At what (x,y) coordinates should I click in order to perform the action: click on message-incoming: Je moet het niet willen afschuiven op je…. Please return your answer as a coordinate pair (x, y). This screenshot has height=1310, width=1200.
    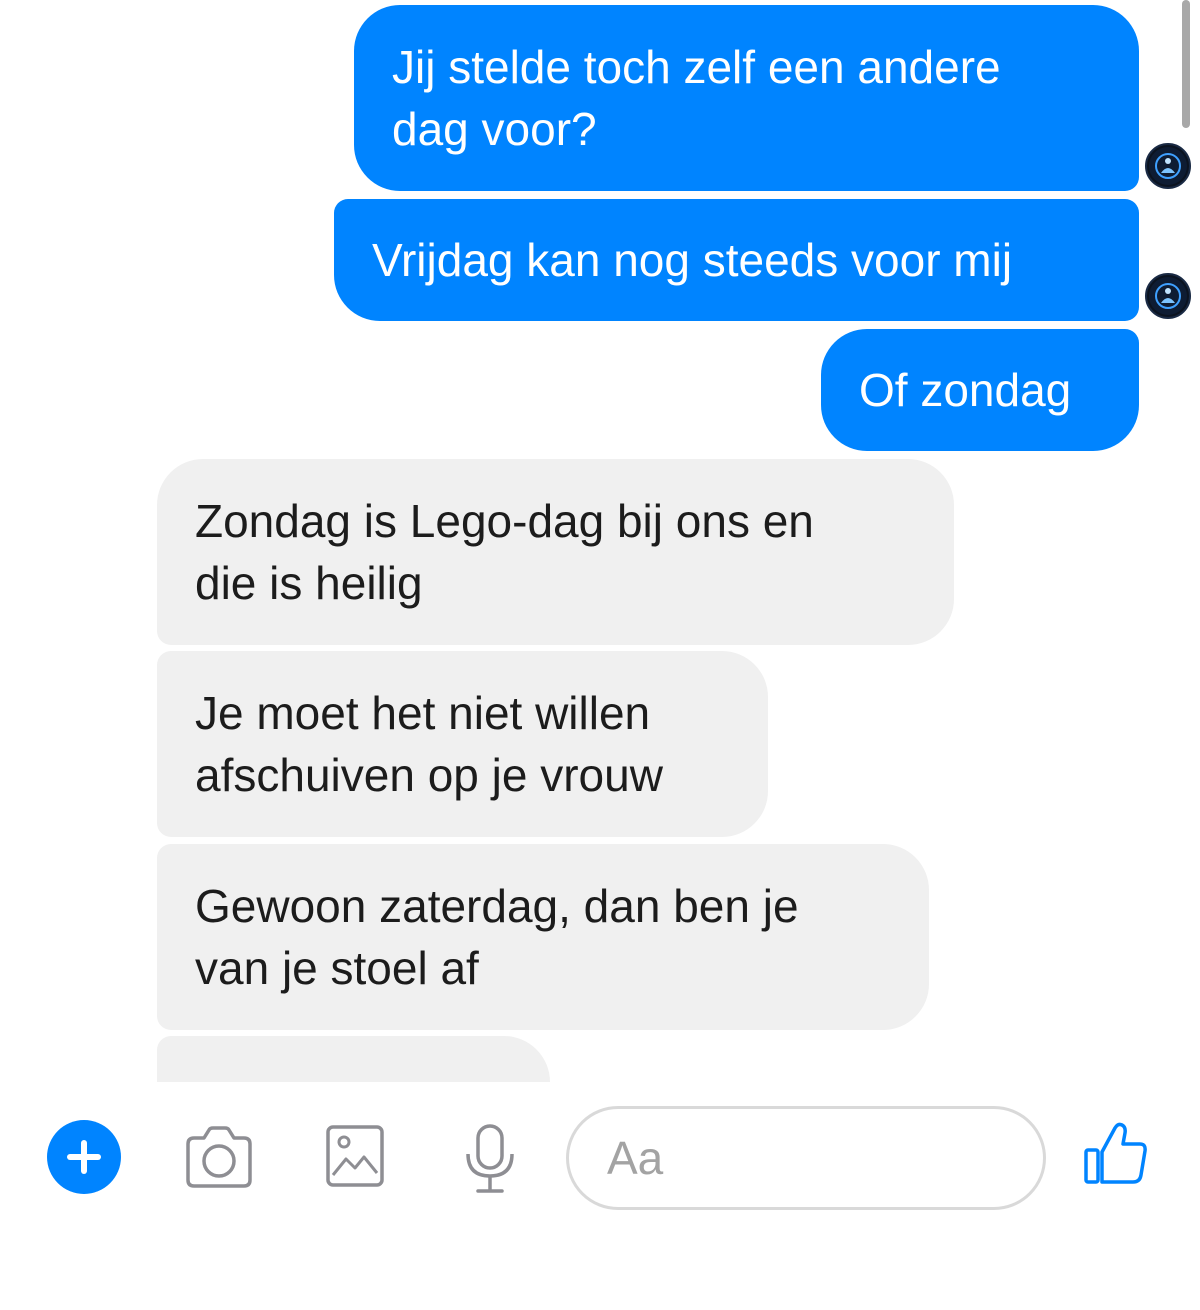
    Looking at the image, I should click on (462, 744).